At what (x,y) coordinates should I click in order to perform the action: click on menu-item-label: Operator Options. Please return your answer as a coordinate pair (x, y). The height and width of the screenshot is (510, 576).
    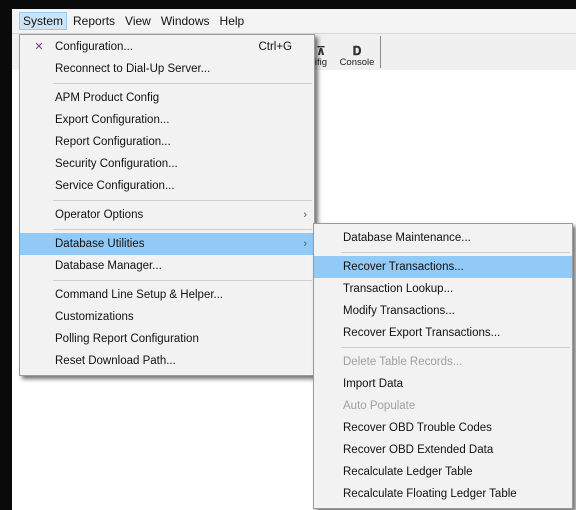
    Looking at the image, I should click on (99, 215).